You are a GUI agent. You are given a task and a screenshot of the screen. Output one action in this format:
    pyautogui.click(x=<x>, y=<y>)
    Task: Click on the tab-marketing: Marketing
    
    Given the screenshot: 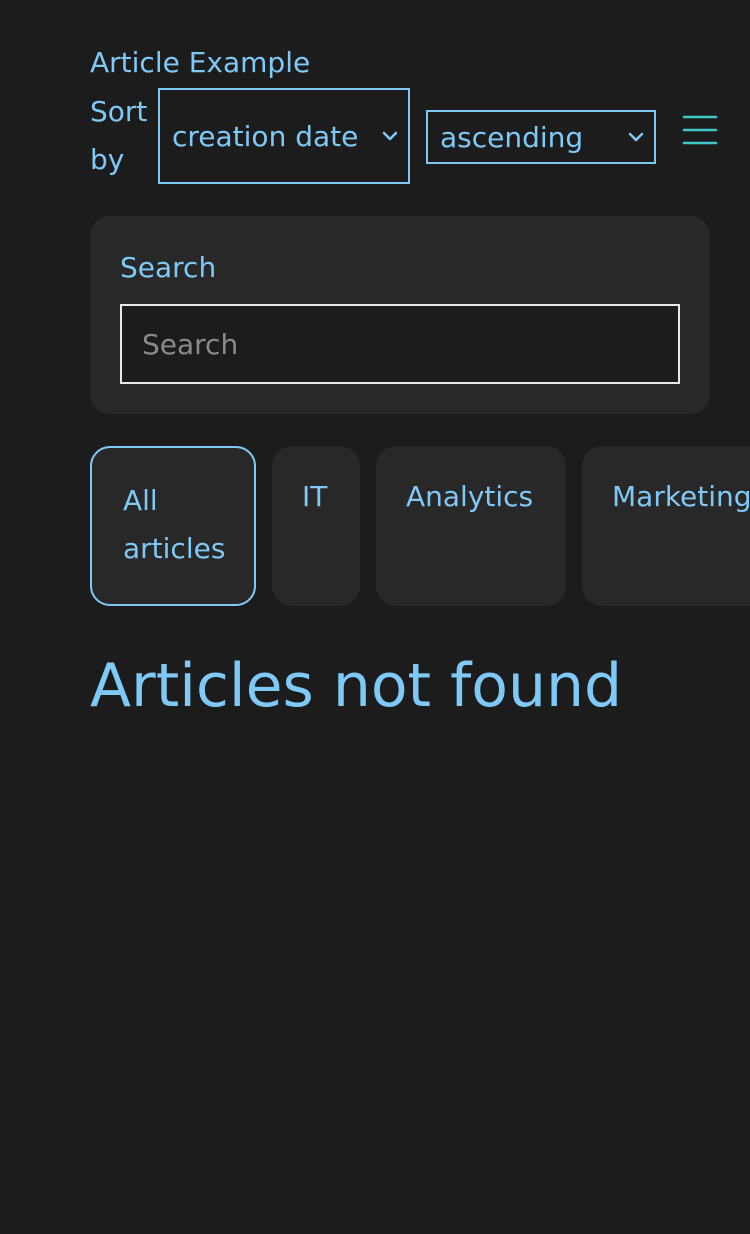 What is the action you would take?
    pyautogui.click(x=666, y=526)
    